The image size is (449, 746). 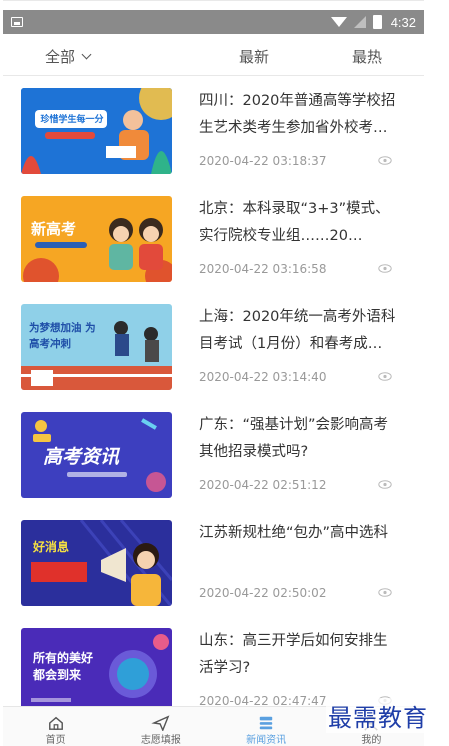 I want to click on thumbnail-caption: 为梦想加油 为高考冲刺, so click(x=62, y=336).